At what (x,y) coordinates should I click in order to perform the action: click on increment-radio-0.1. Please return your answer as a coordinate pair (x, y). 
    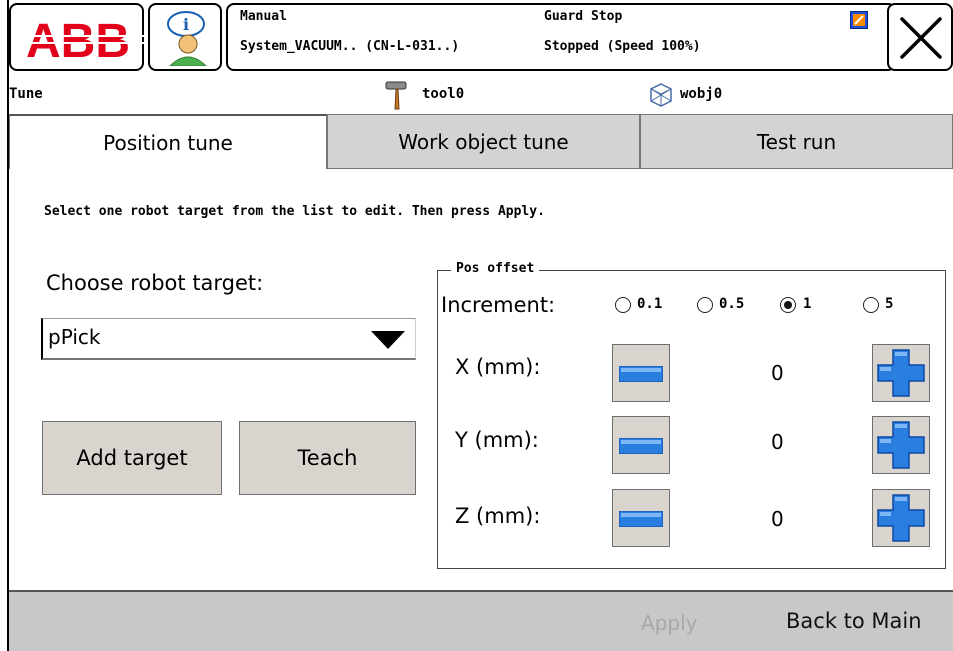
    Looking at the image, I should click on (623, 305).